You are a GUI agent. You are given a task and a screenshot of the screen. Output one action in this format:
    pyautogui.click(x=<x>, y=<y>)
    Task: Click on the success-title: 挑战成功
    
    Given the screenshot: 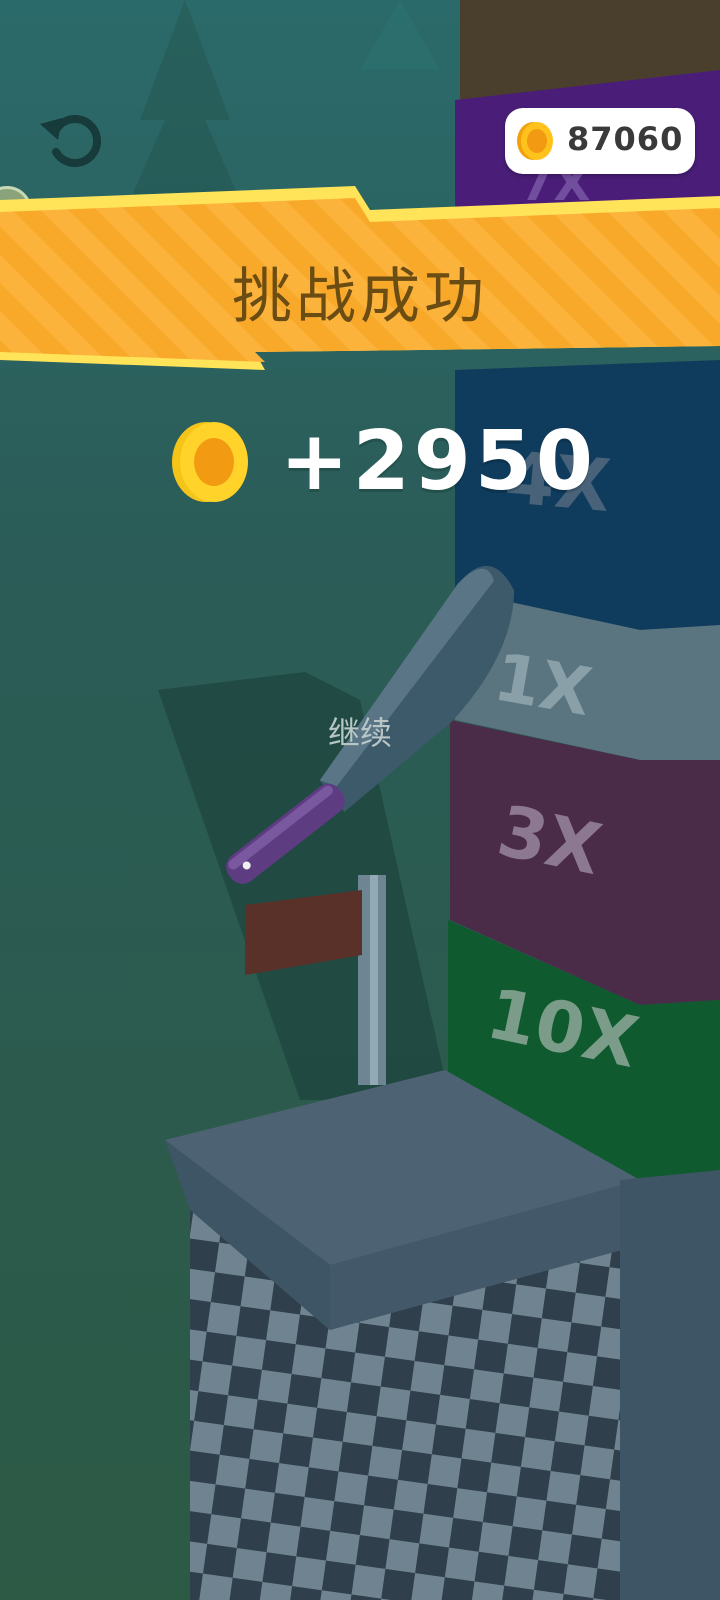 What is the action you would take?
    pyautogui.click(x=360, y=297)
    